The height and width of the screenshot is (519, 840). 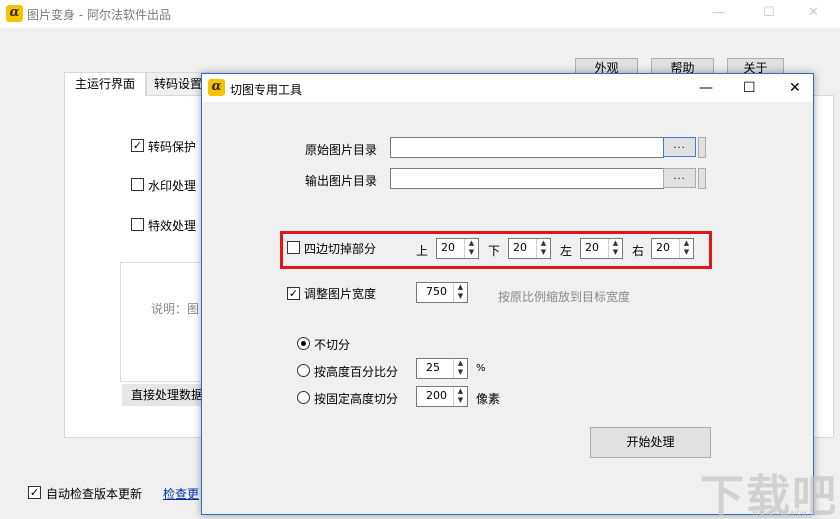 What do you see at coordinates (601, 248) in the screenshot?
I see `crop-left-spinner: 20 ▲ ▼` at bounding box center [601, 248].